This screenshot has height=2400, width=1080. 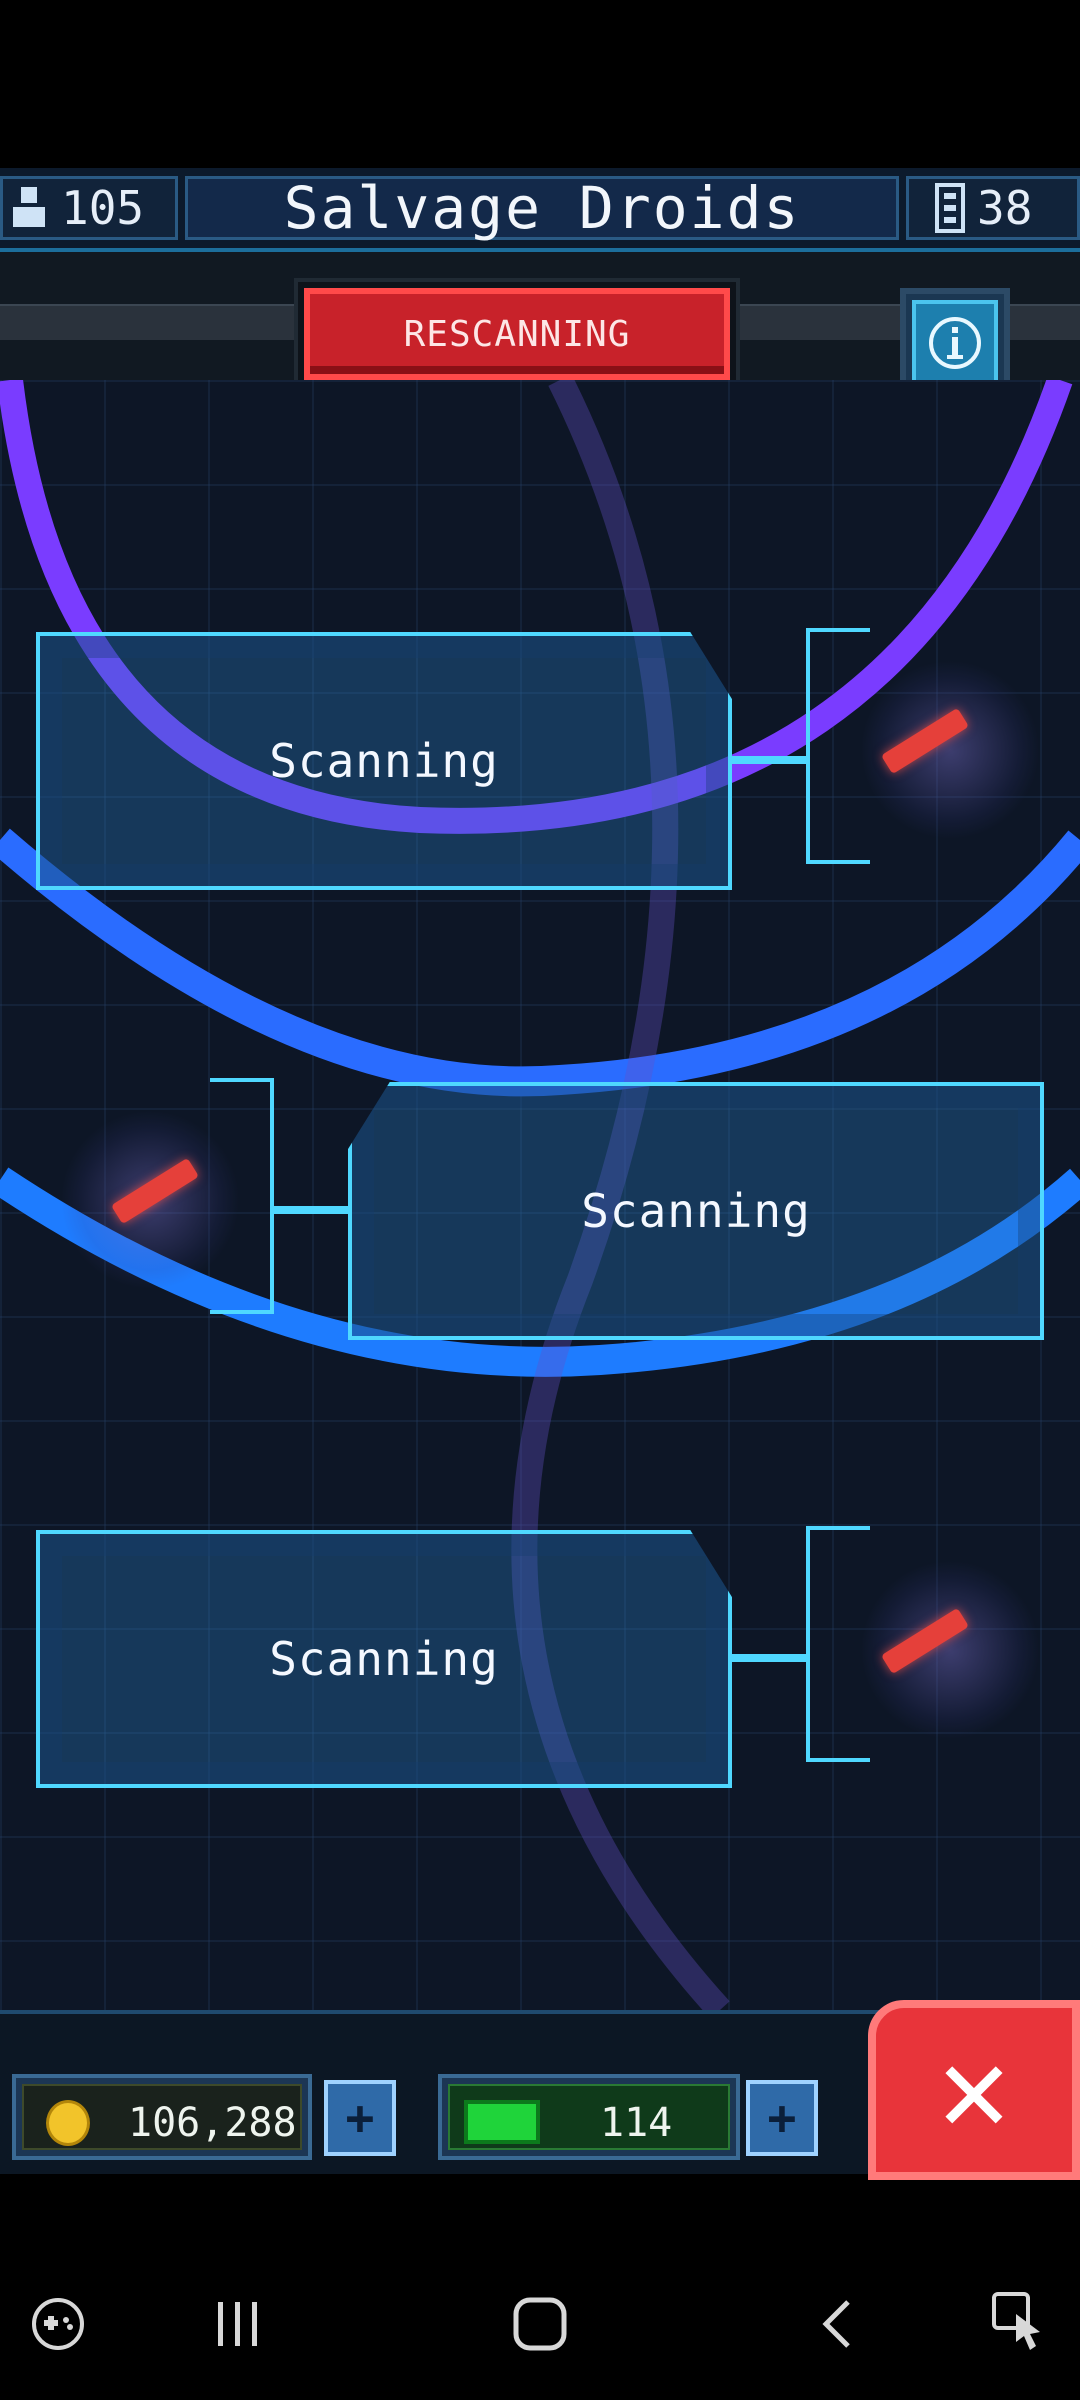 I want to click on screenshot-assist-icon, so click(x=1020, y=2322).